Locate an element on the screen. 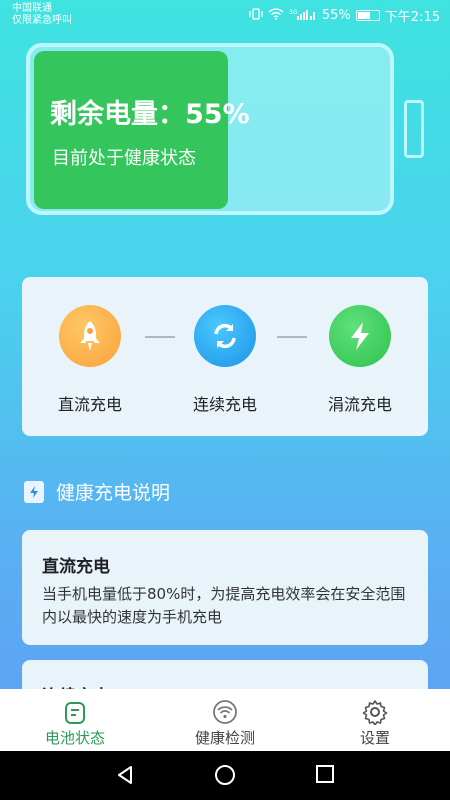 This screenshot has height=800, width=450. nav-battery-status: 电池状态 is located at coordinates (75, 720).